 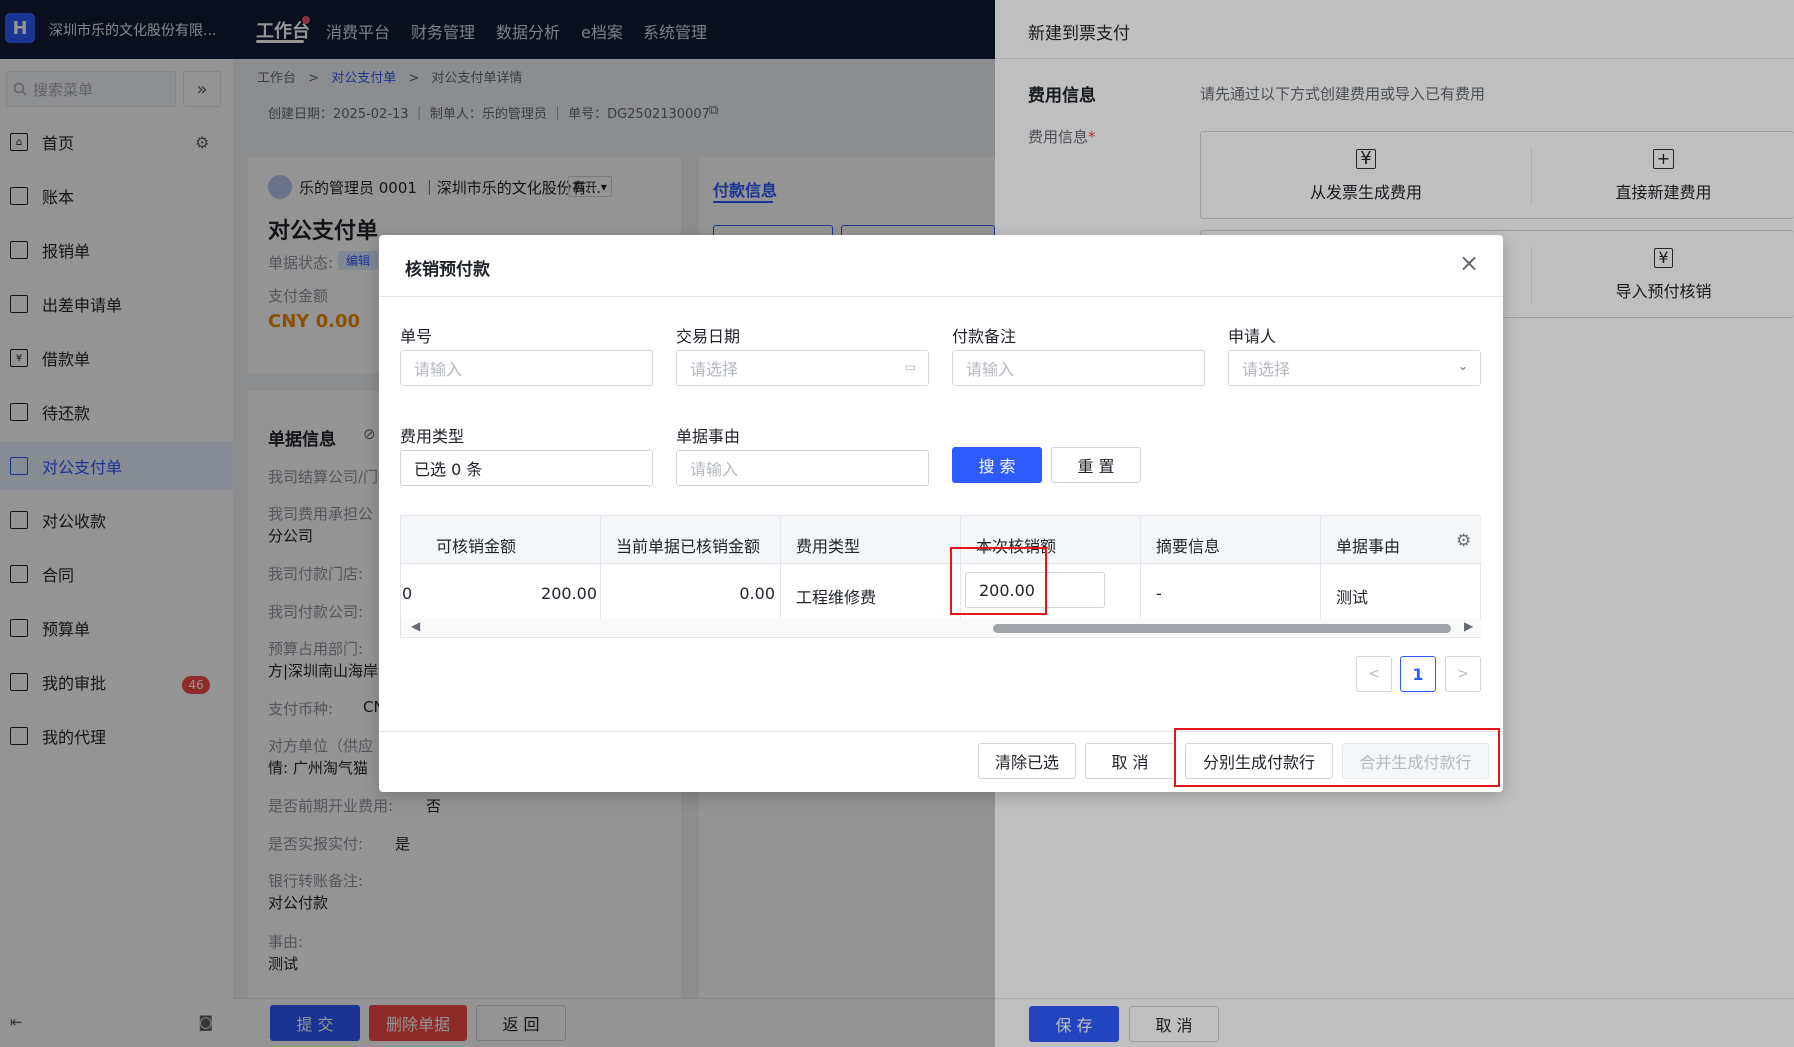 What do you see at coordinates (1188, 546) in the screenshot?
I see `column-header: 摘要信息` at bounding box center [1188, 546].